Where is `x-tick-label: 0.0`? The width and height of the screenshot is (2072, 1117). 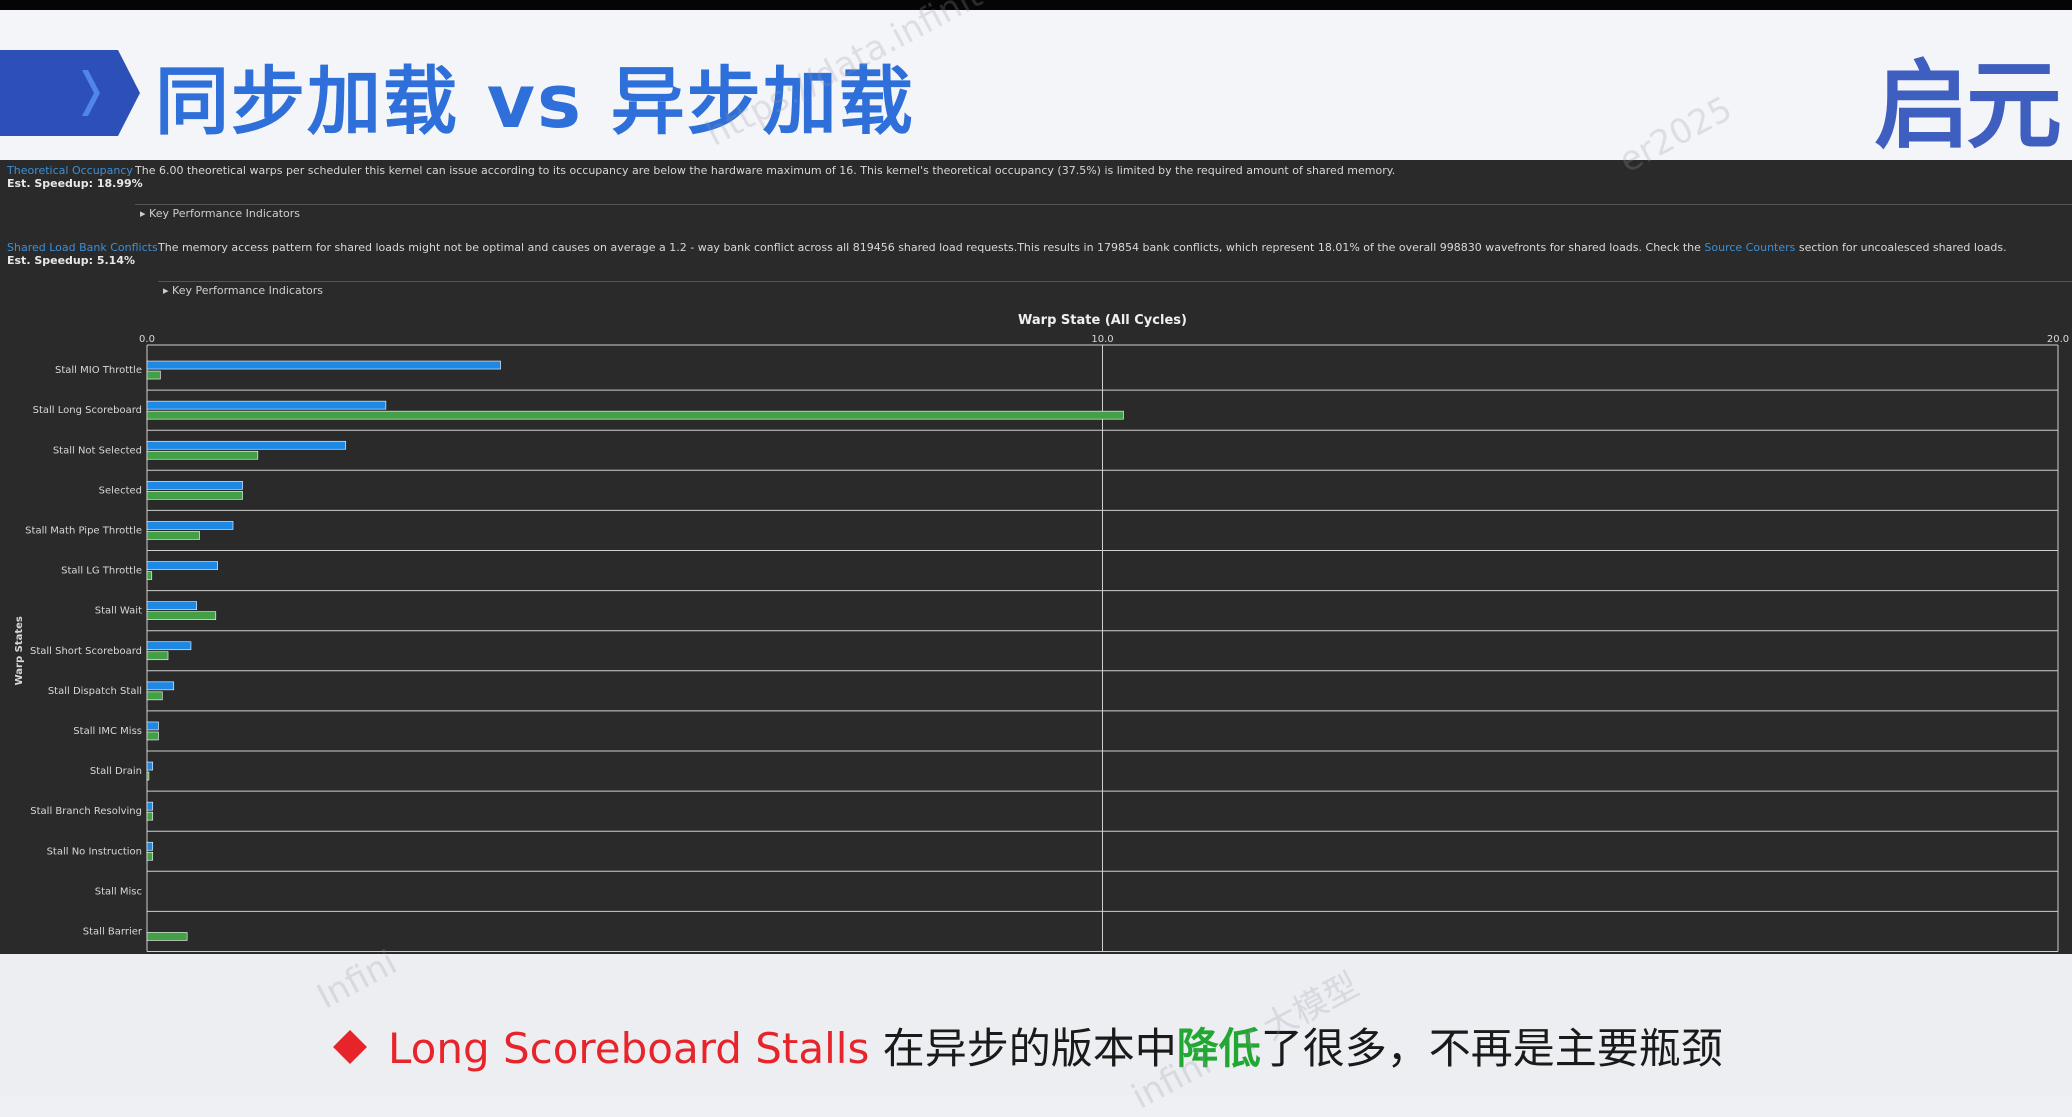 x-tick-label: 0.0 is located at coordinates (147, 339).